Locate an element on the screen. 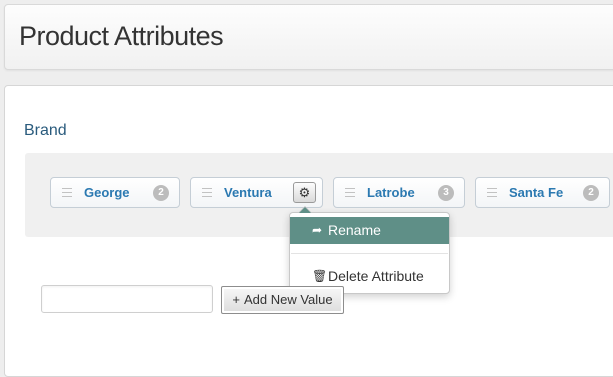 This screenshot has width=613, height=377. gear-icon: ⚙ is located at coordinates (304, 192).